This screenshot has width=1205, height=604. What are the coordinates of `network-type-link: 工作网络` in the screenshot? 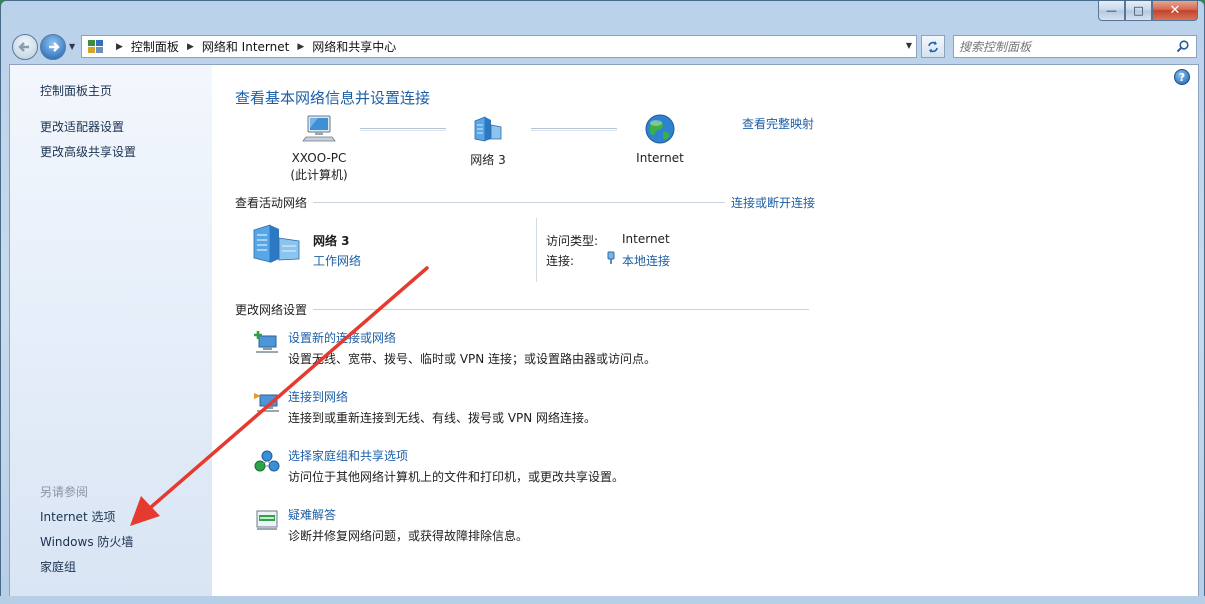 It's located at (337, 260).